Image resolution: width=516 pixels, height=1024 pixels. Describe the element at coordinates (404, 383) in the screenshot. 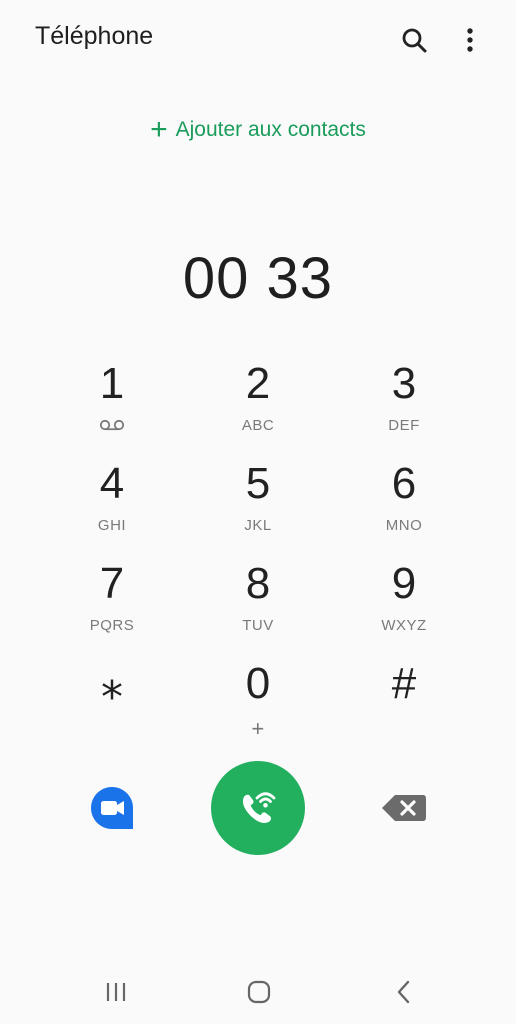

I see `key-digit: 3` at that location.